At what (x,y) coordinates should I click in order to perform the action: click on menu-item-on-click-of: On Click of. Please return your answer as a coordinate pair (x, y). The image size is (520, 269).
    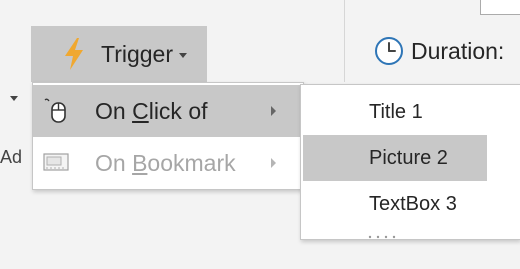
    Looking at the image, I should click on (168, 111).